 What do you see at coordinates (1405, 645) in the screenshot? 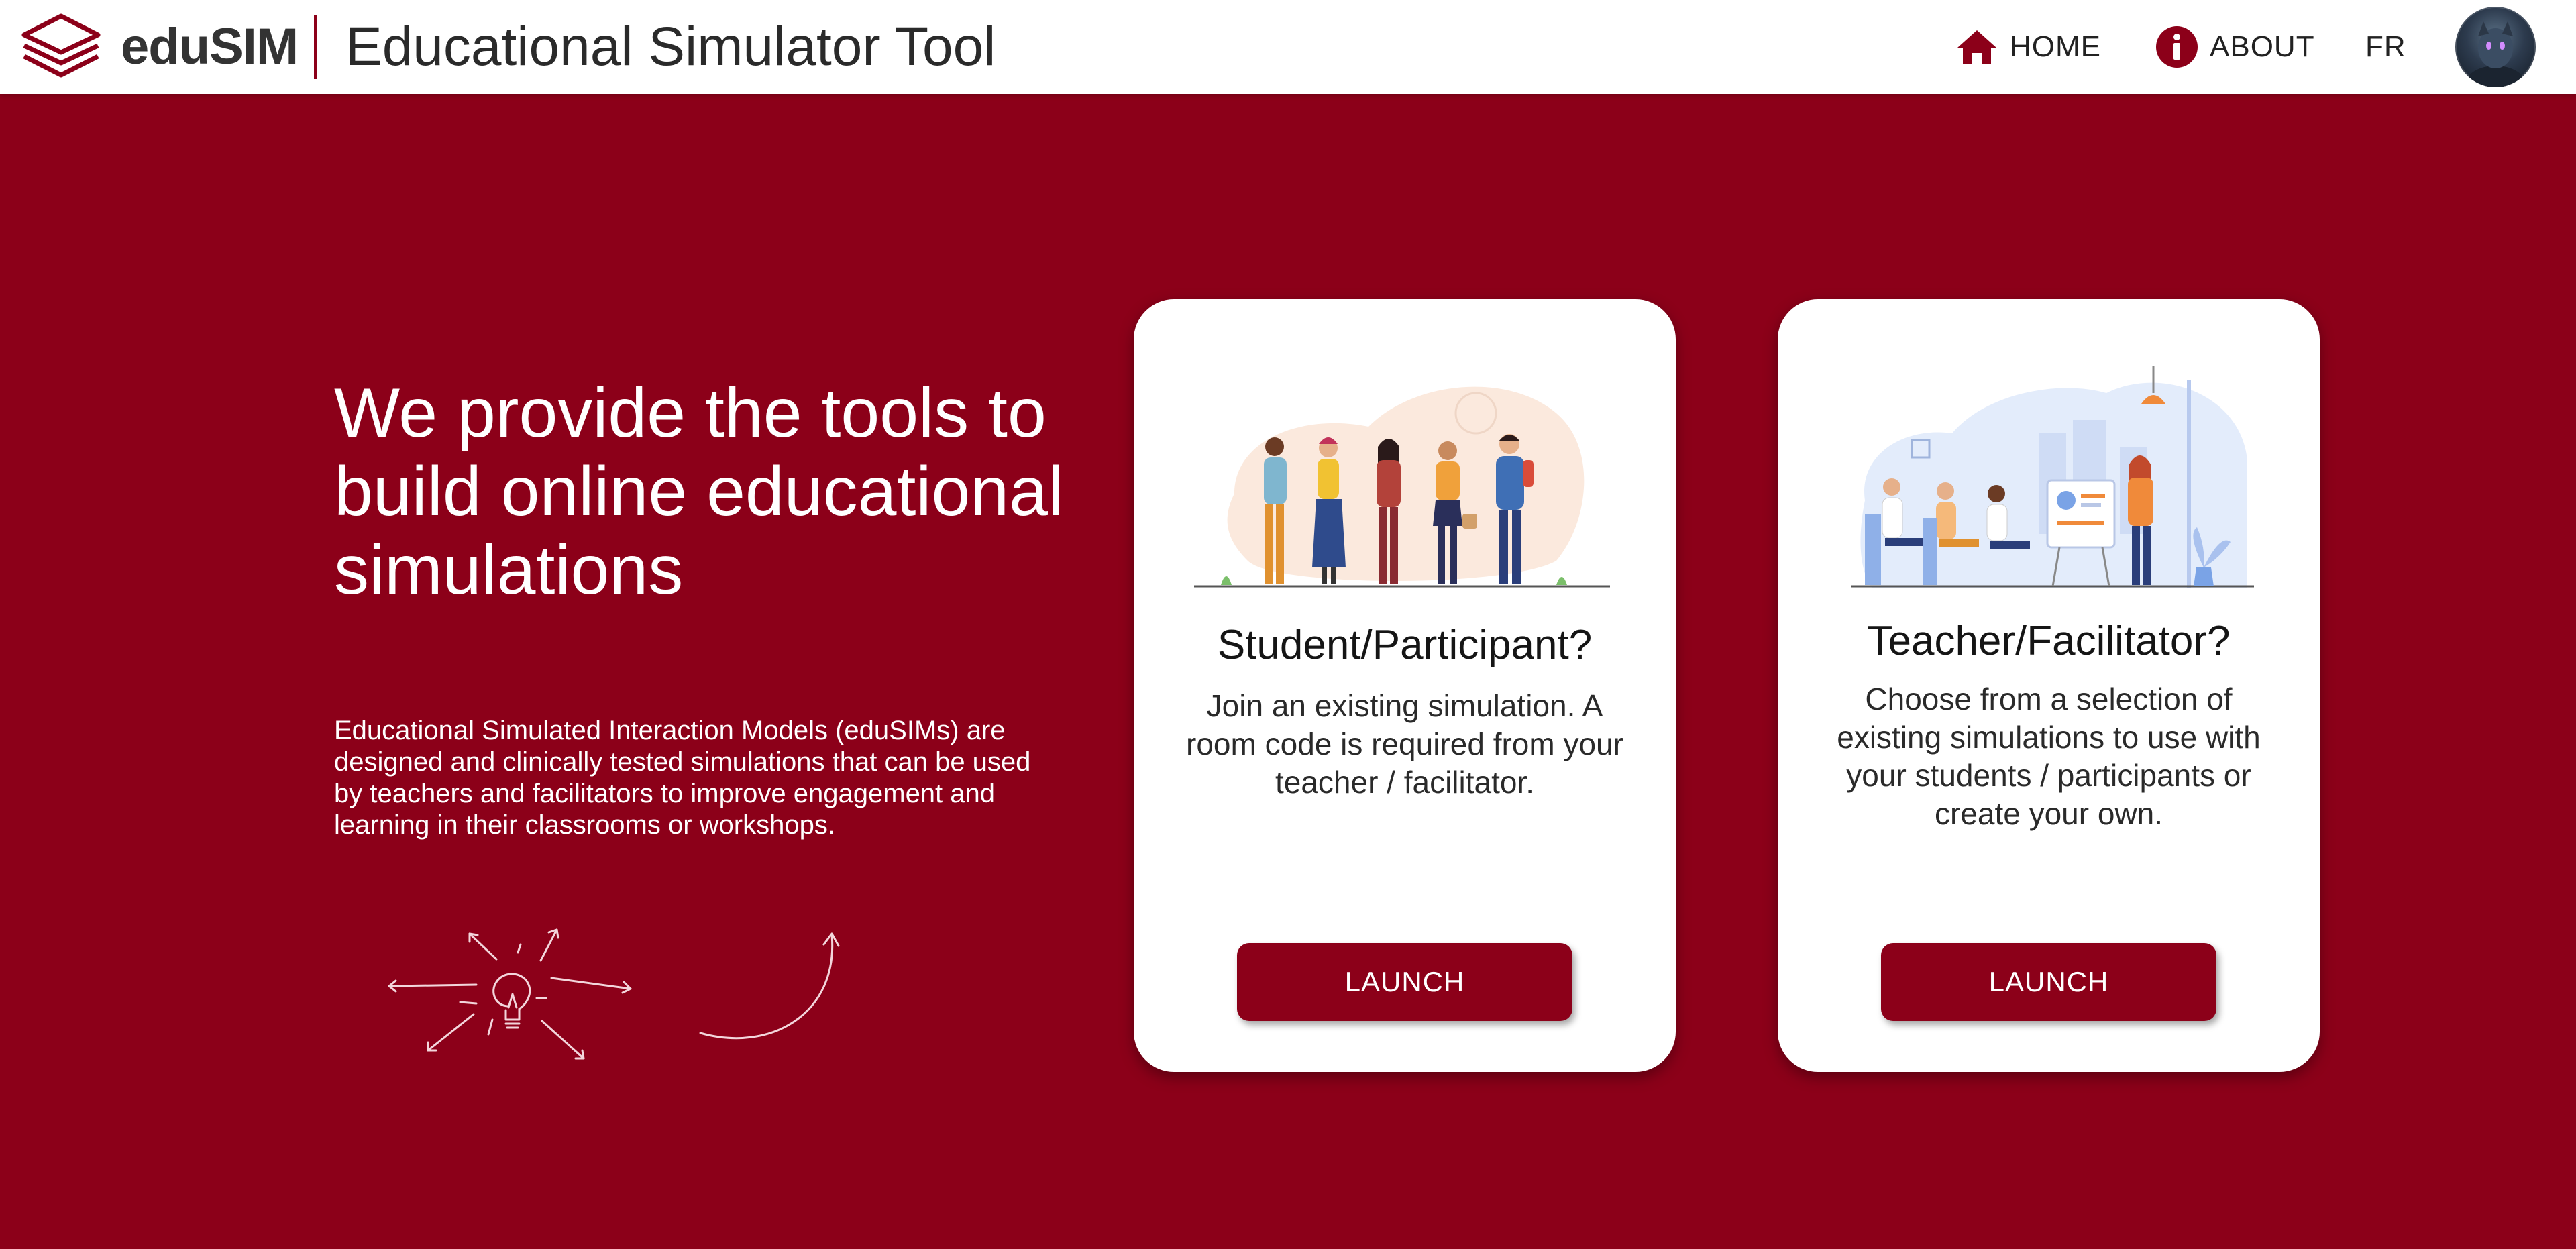
I see `student-card-heading: Student/Participant?` at bounding box center [1405, 645].